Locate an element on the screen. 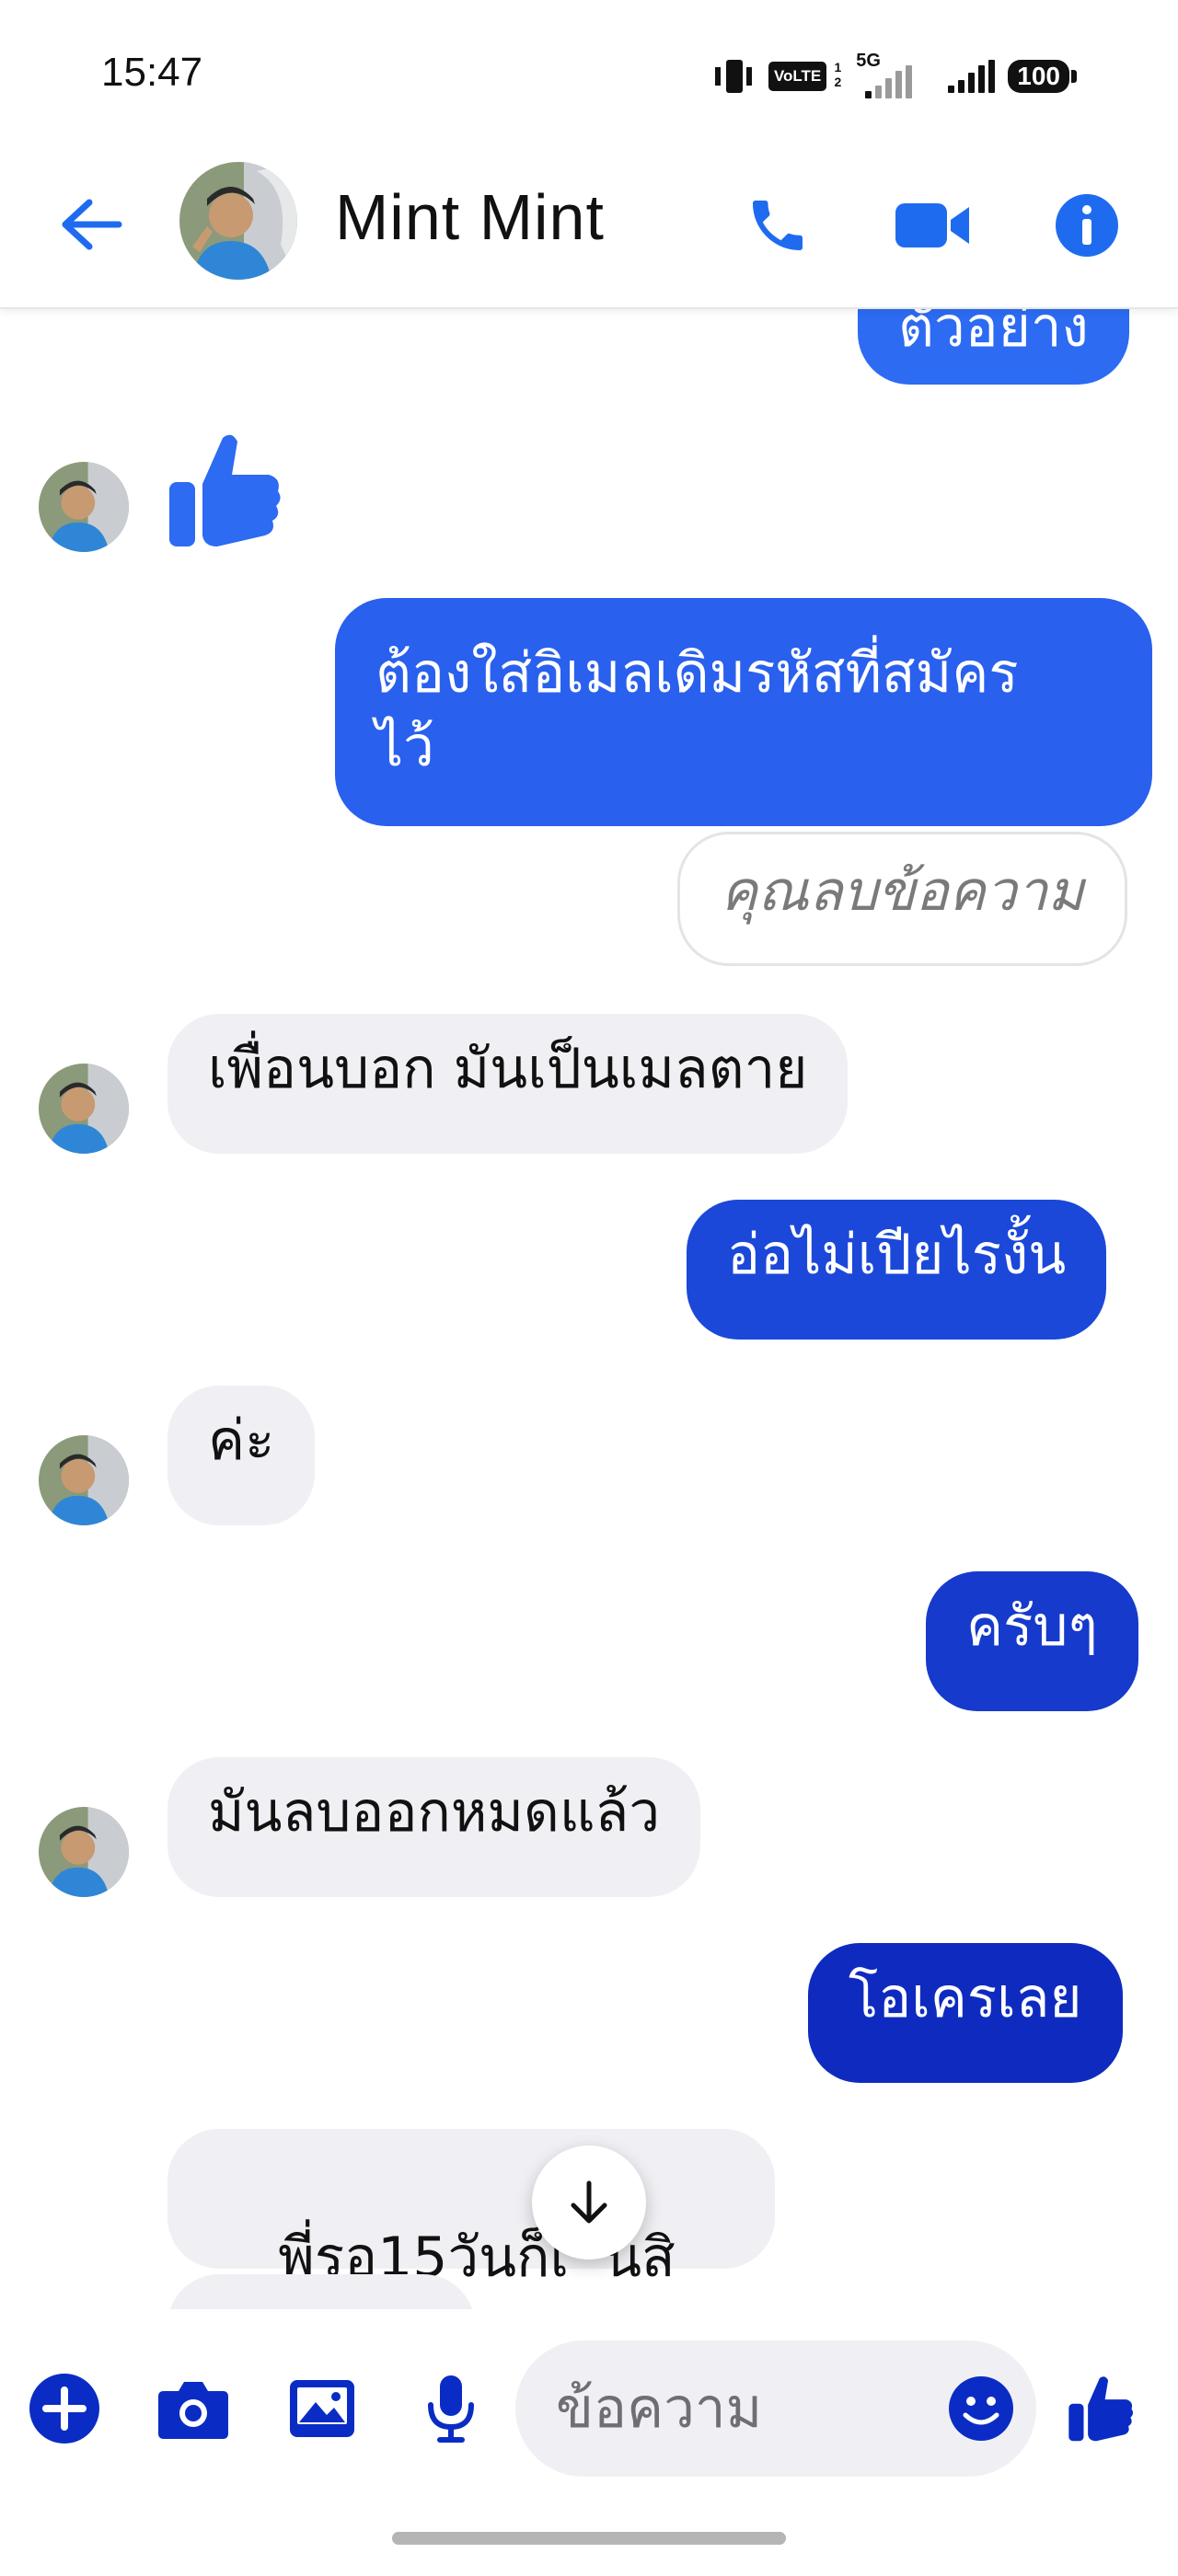 This screenshot has width=1178, height=2576. incoming-message: เพื่อนบอก มันเป็นเมลตาย is located at coordinates (508, 1084).